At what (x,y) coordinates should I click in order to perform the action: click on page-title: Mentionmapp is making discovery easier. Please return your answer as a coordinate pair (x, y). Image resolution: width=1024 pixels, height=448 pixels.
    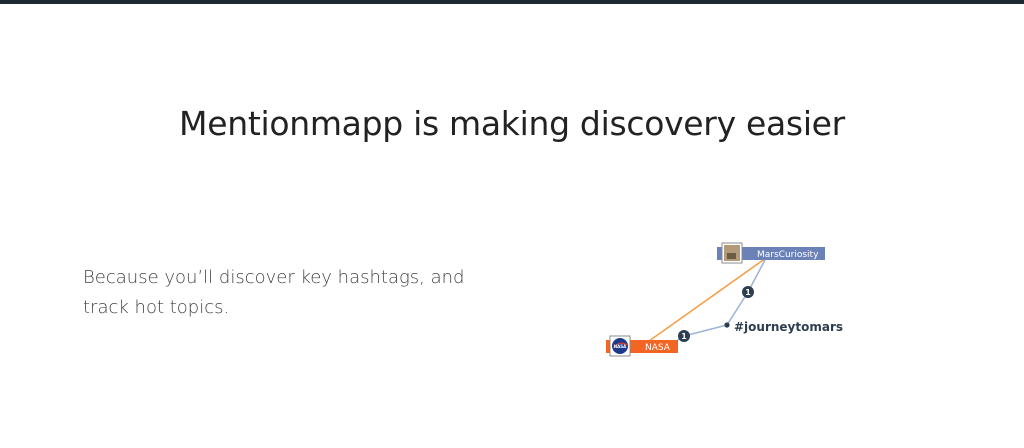
    Looking at the image, I should click on (512, 123).